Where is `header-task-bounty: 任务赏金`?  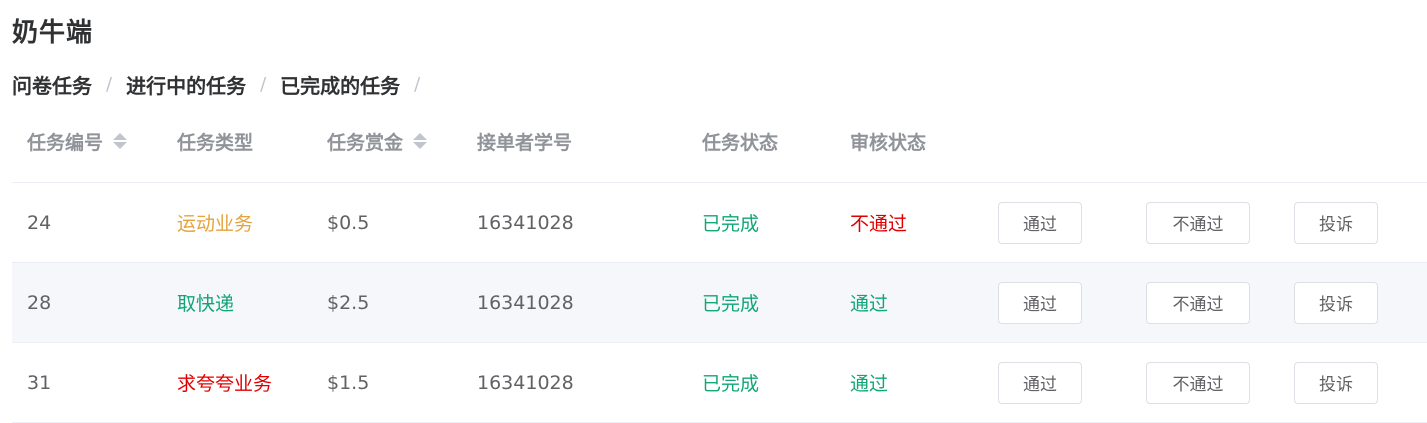
header-task-bounty: 任务赏金 is located at coordinates (387, 141).